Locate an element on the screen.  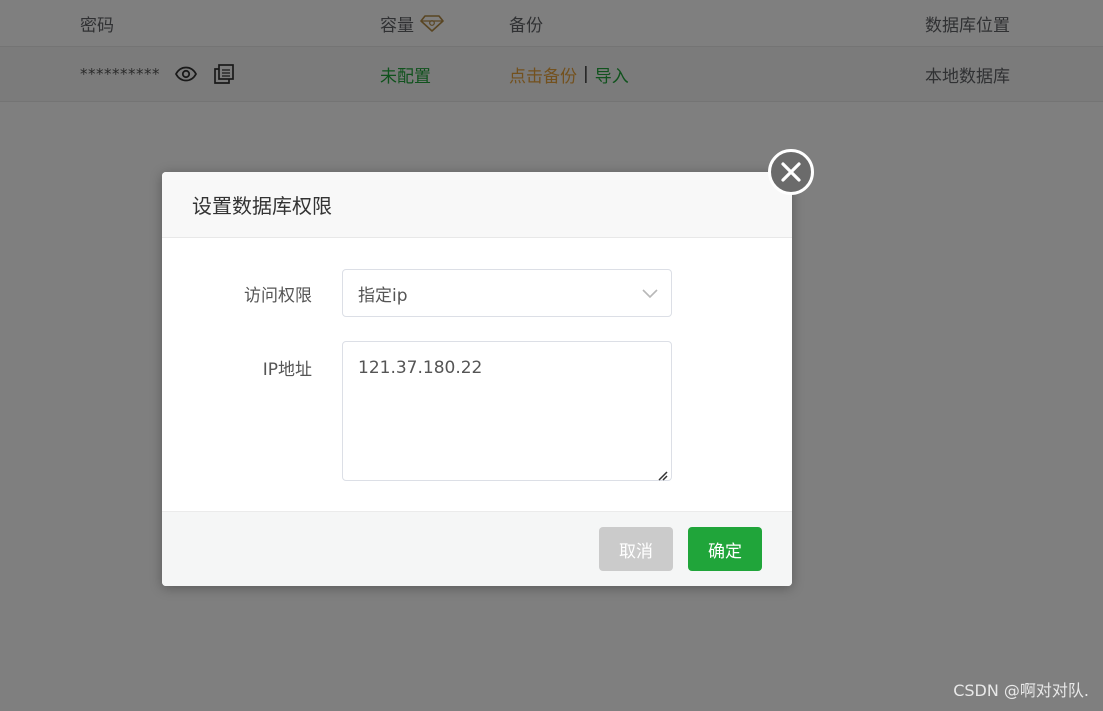
access-select-value: 指定ip is located at coordinates (383, 295).